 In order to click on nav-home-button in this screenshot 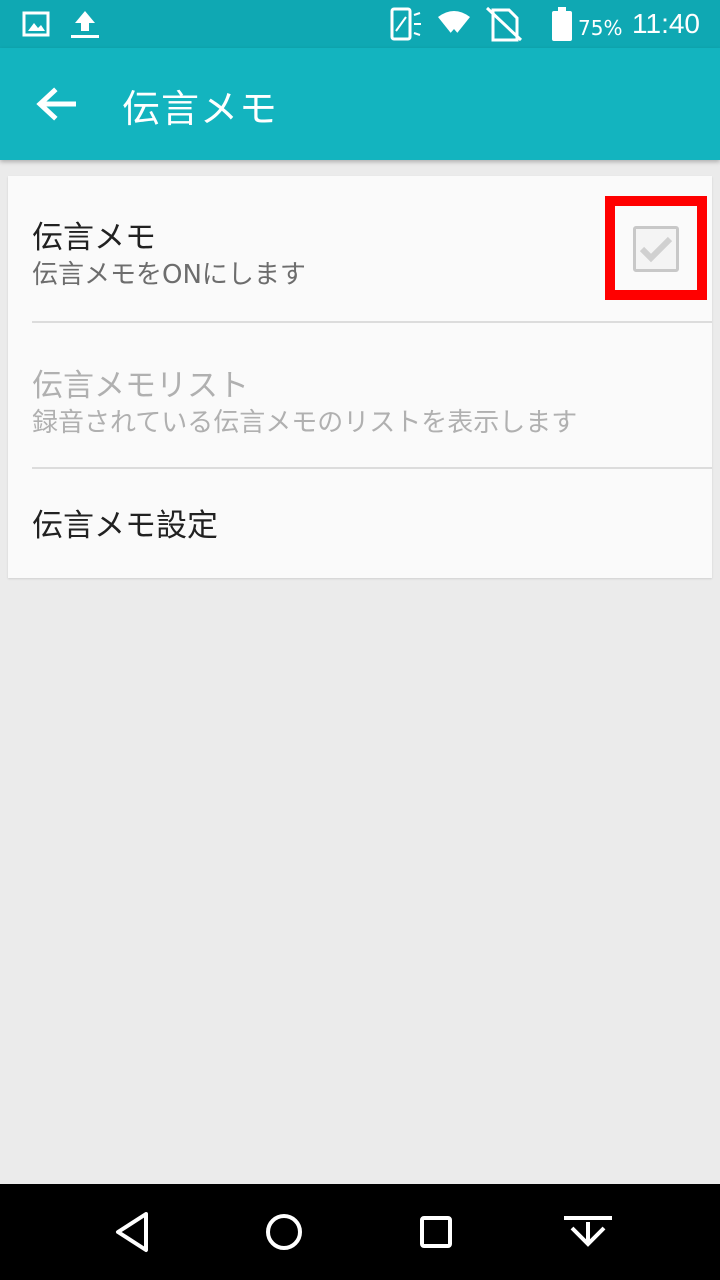, I will do `click(284, 1232)`.